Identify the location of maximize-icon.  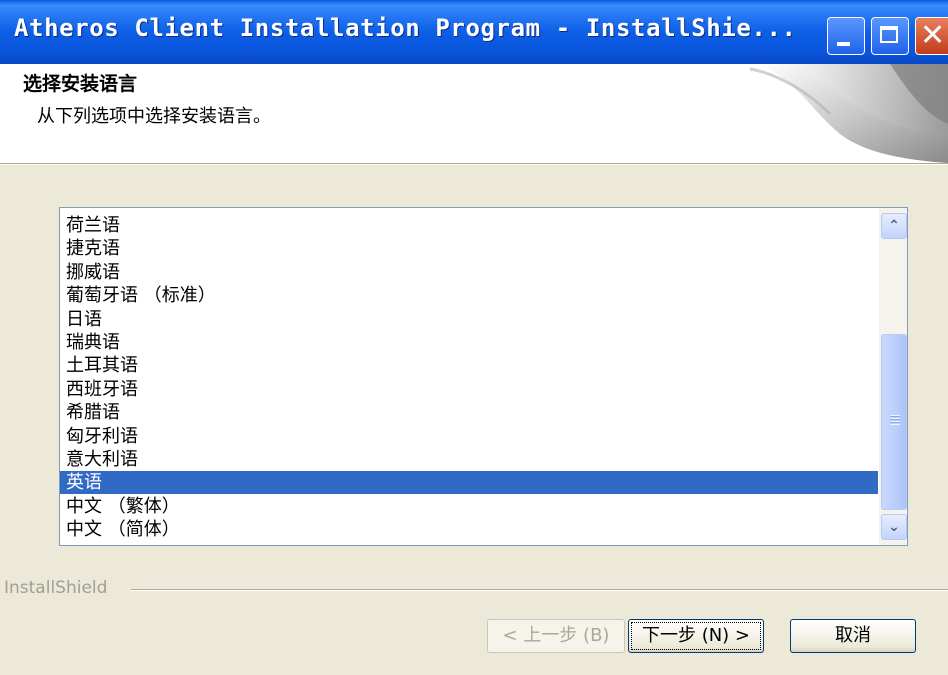
(889, 34).